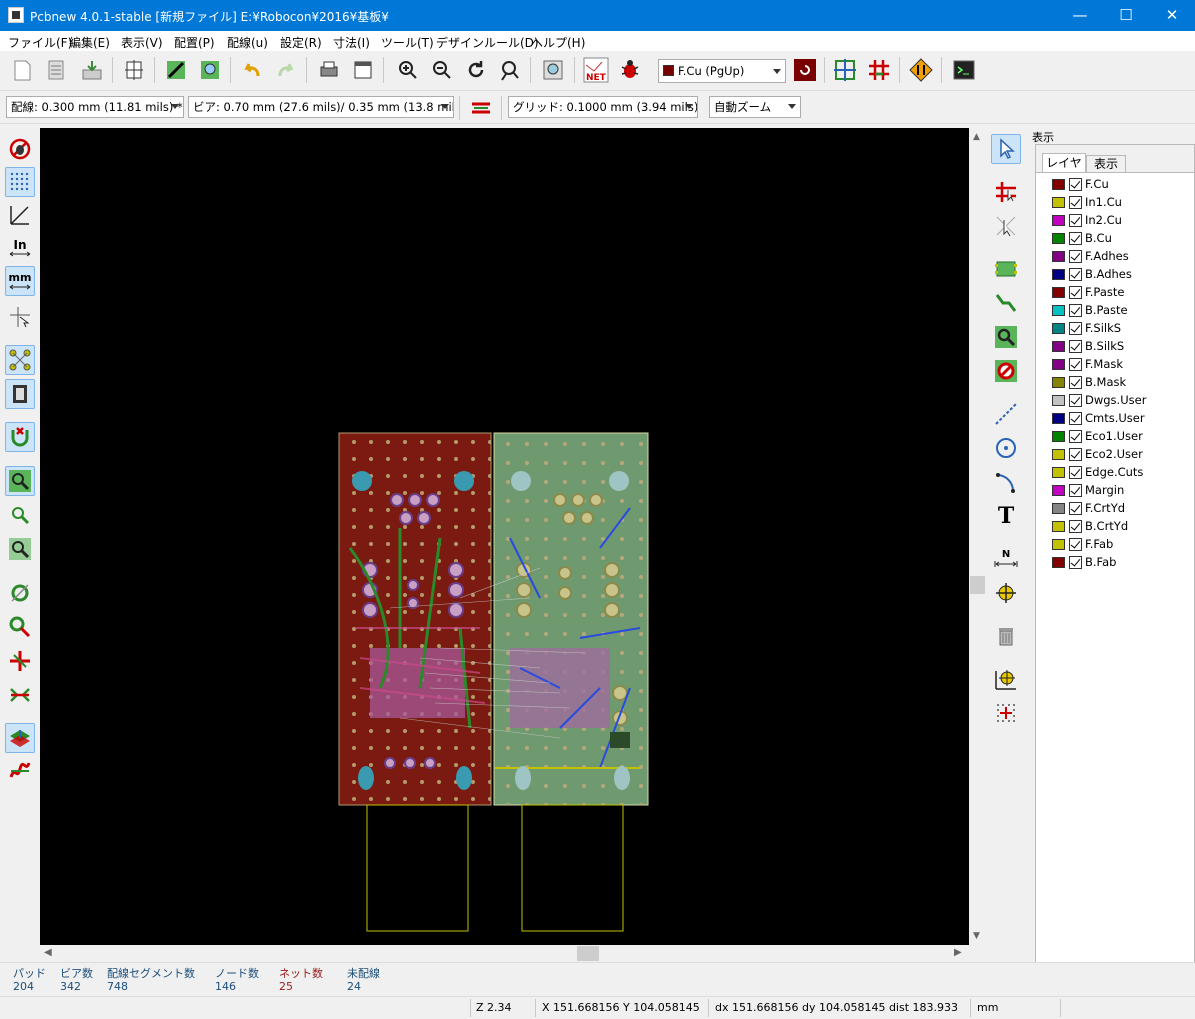 The width and height of the screenshot is (1195, 1019). I want to click on horizontal-scrollbar: ◀ ▶, so click(504, 953).